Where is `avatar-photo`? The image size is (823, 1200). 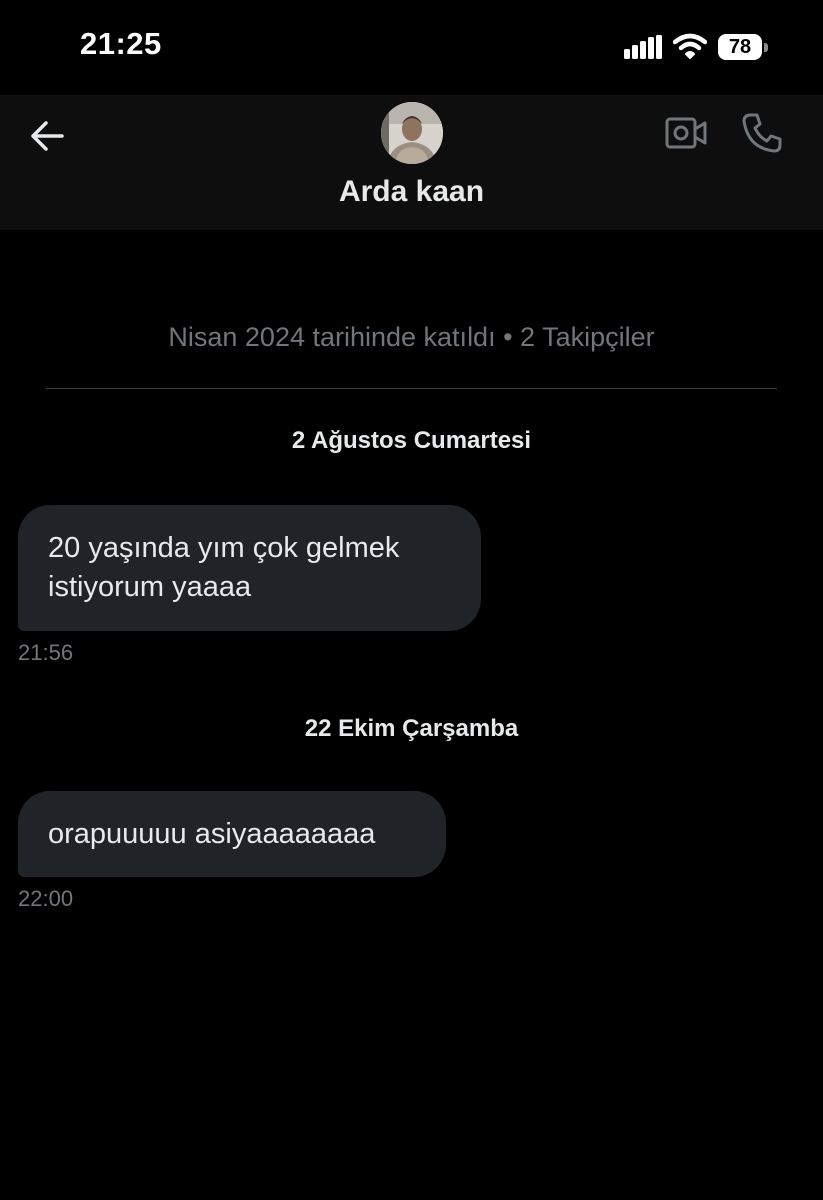 avatar-photo is located at coordinates (412, 133).